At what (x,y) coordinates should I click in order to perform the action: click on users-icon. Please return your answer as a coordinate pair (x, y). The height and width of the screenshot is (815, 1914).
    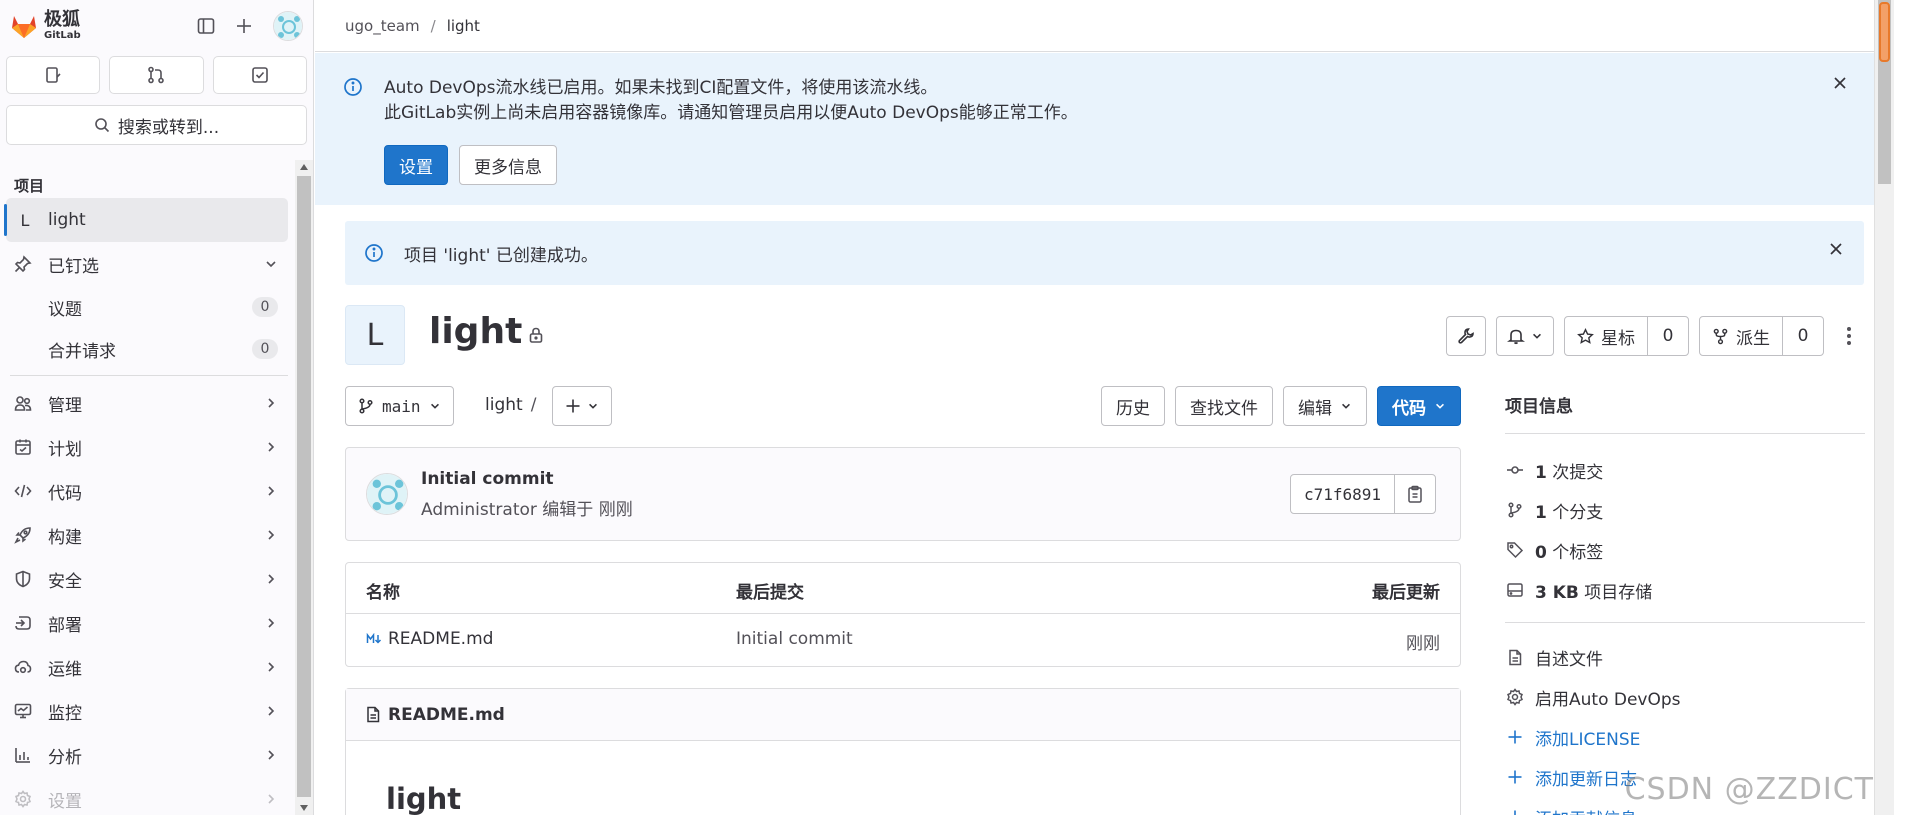
    Looking at the image, I should click on (23, 403).